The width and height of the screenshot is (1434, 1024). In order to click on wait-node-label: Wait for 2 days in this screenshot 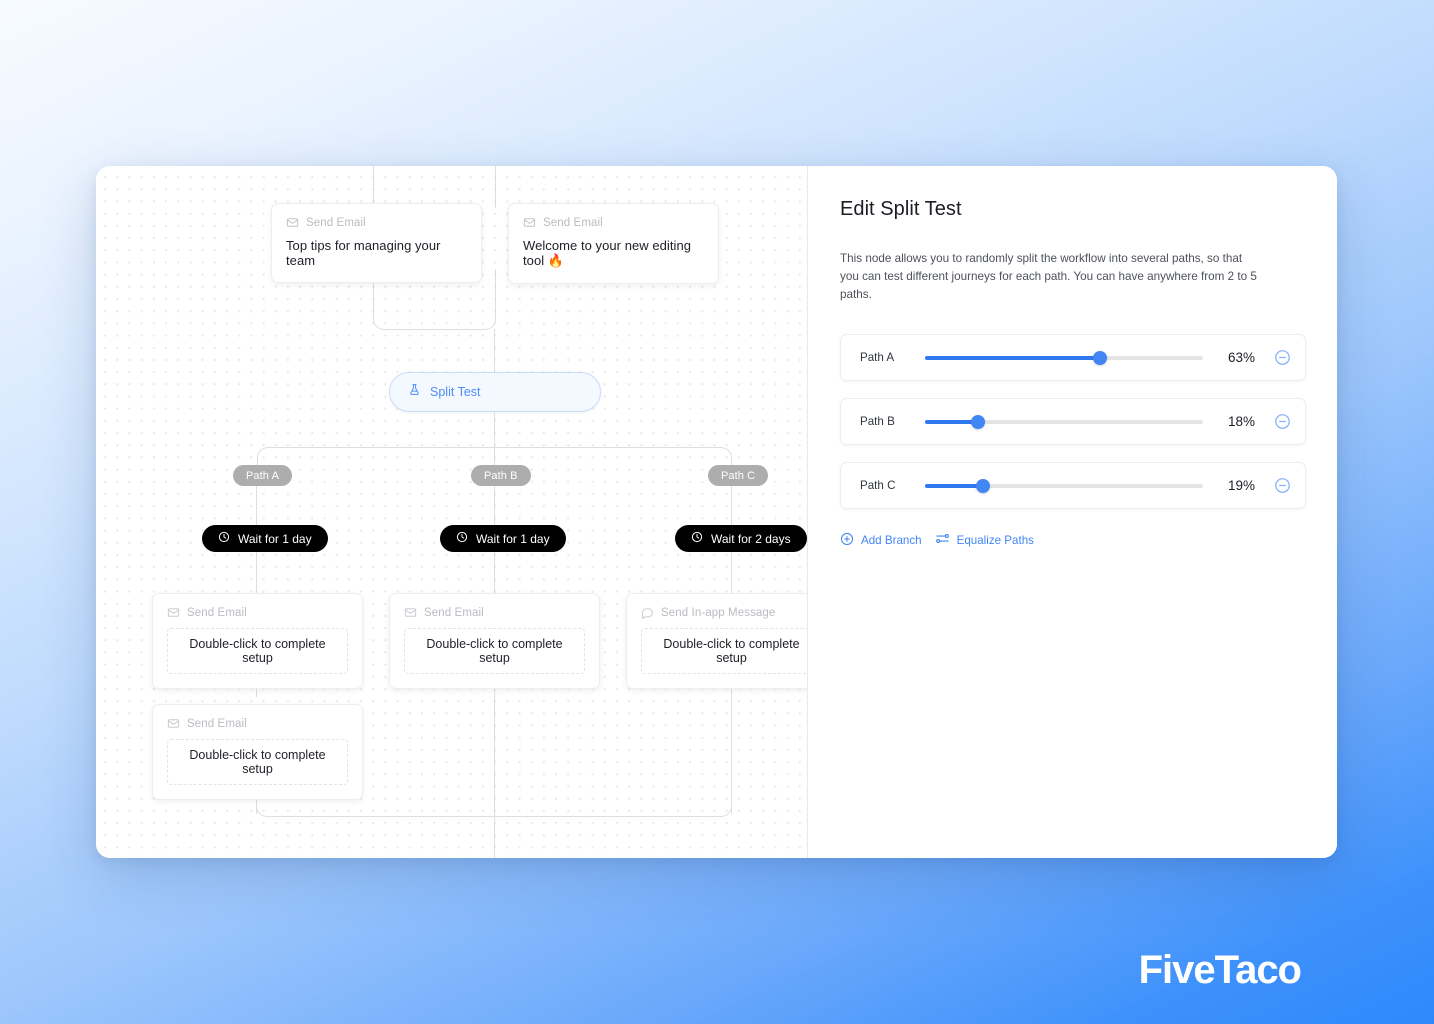, I will do `click(751, 538)`.